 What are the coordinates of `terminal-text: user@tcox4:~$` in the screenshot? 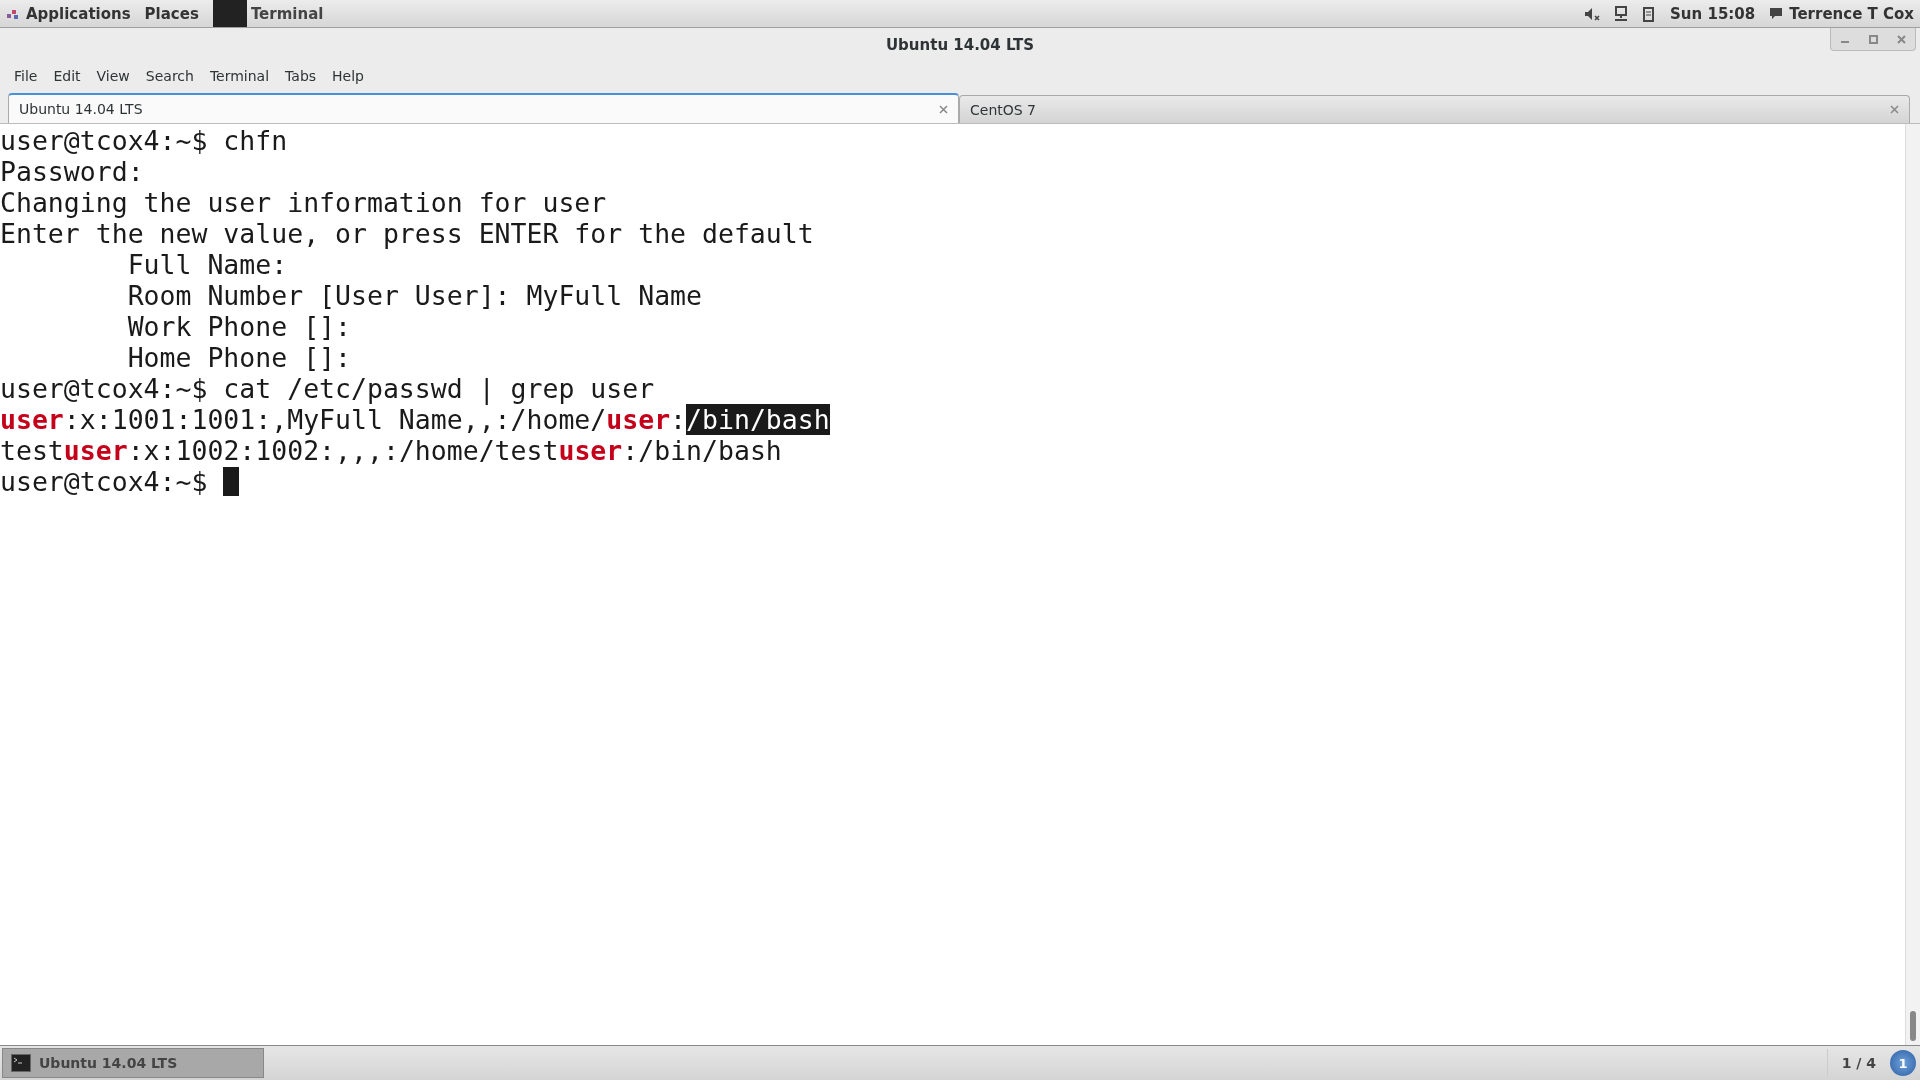 It's located at (104, 481).